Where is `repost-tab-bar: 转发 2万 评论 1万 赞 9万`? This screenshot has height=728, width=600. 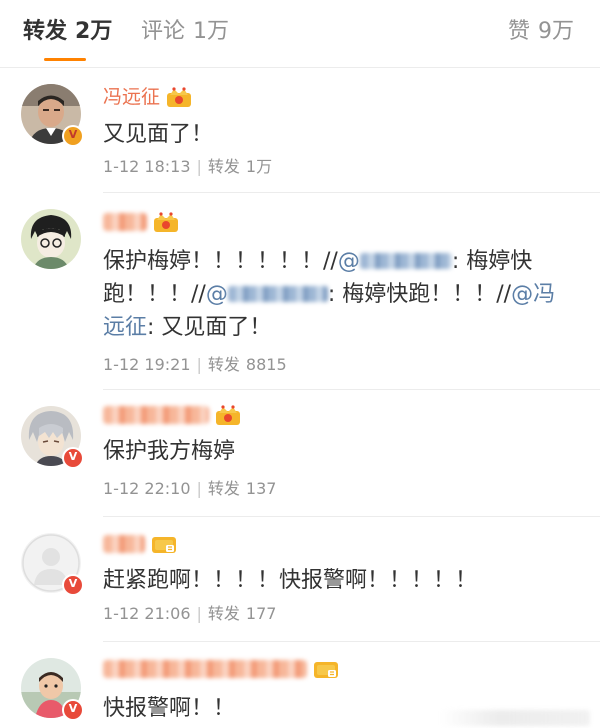
repost-tab-bar: 转发 2万 评论 1万 赞 9万 is located at coordinates (300, 34).